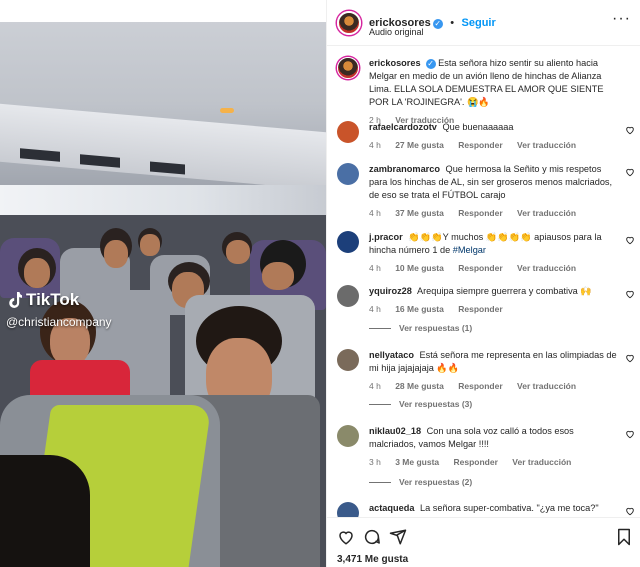 The width and height of the screenshot is (640, 567). I want to click on comment-meta: 4 h 37 Me gusta Responder Ver traducción, so click(493, 213).